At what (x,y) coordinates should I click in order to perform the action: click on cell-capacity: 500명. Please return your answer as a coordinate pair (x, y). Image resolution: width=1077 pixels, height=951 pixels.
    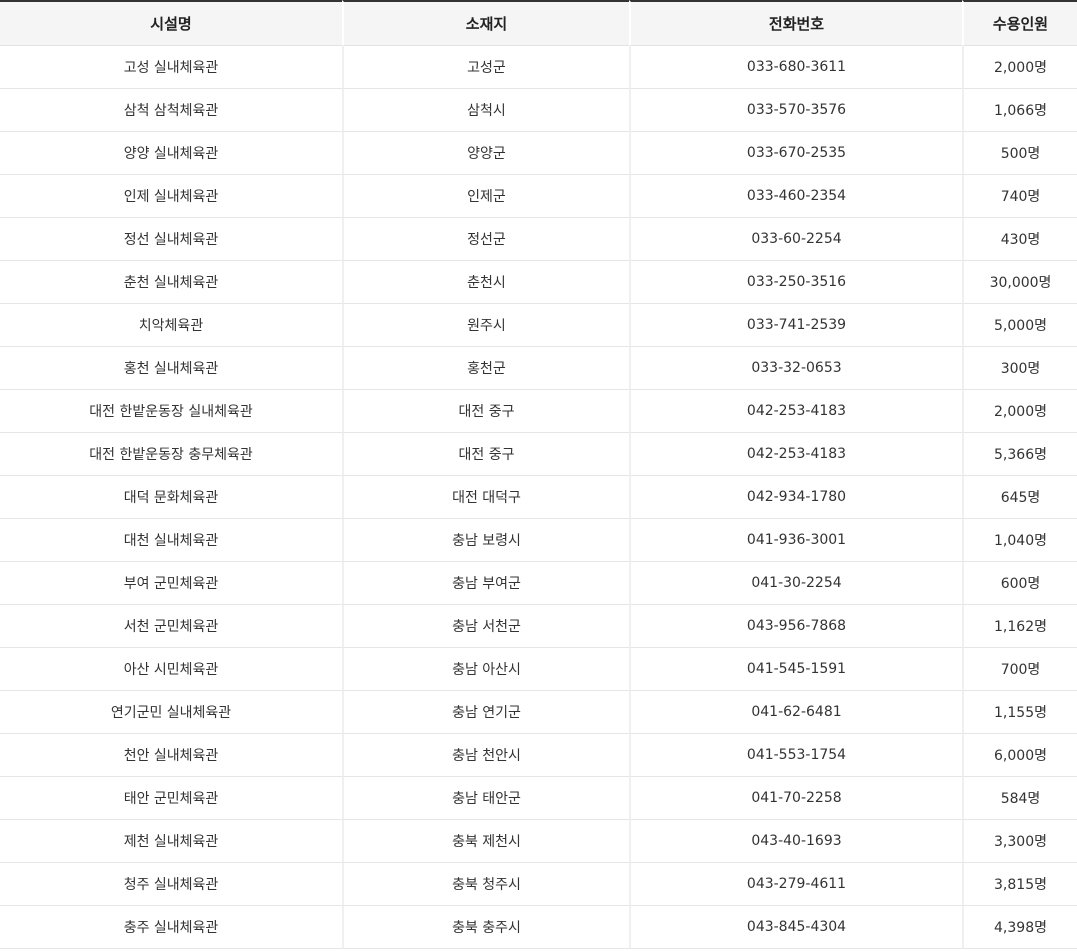
    Looking at the image, I should click on (1019, 153).